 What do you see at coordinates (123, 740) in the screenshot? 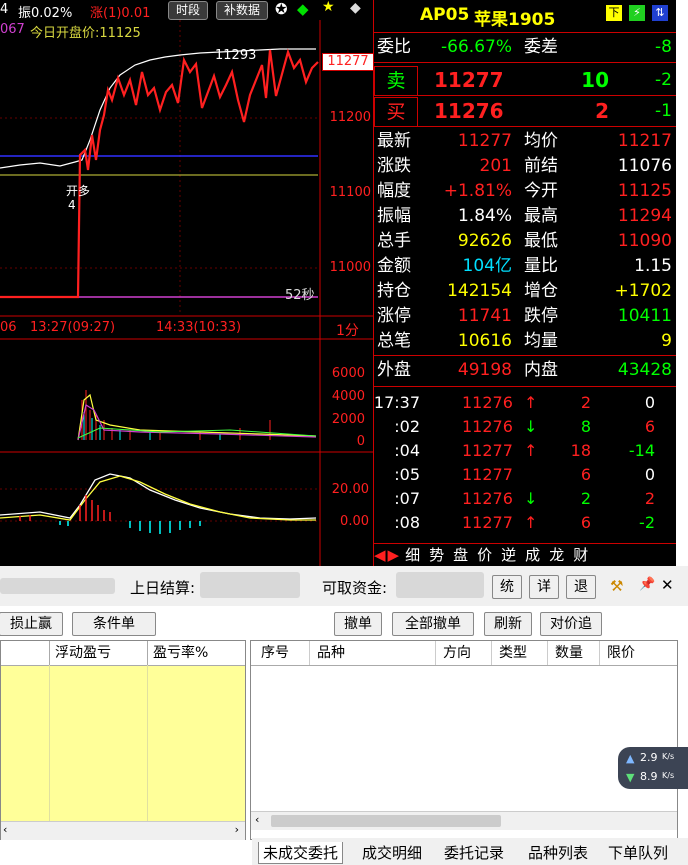
I see `position-table: 浮动盈亏 盈亏率% ‹ ›` at bounding box center [123, 740].